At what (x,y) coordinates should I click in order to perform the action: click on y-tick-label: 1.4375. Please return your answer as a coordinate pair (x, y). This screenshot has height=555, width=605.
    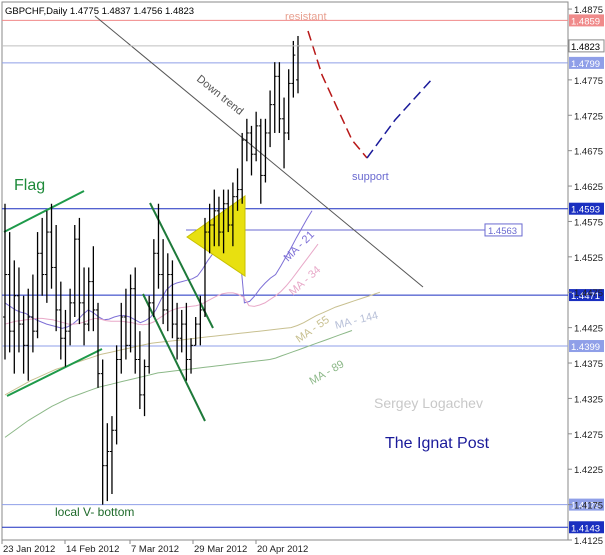
    Looking at the image, I should click on (588, 364).